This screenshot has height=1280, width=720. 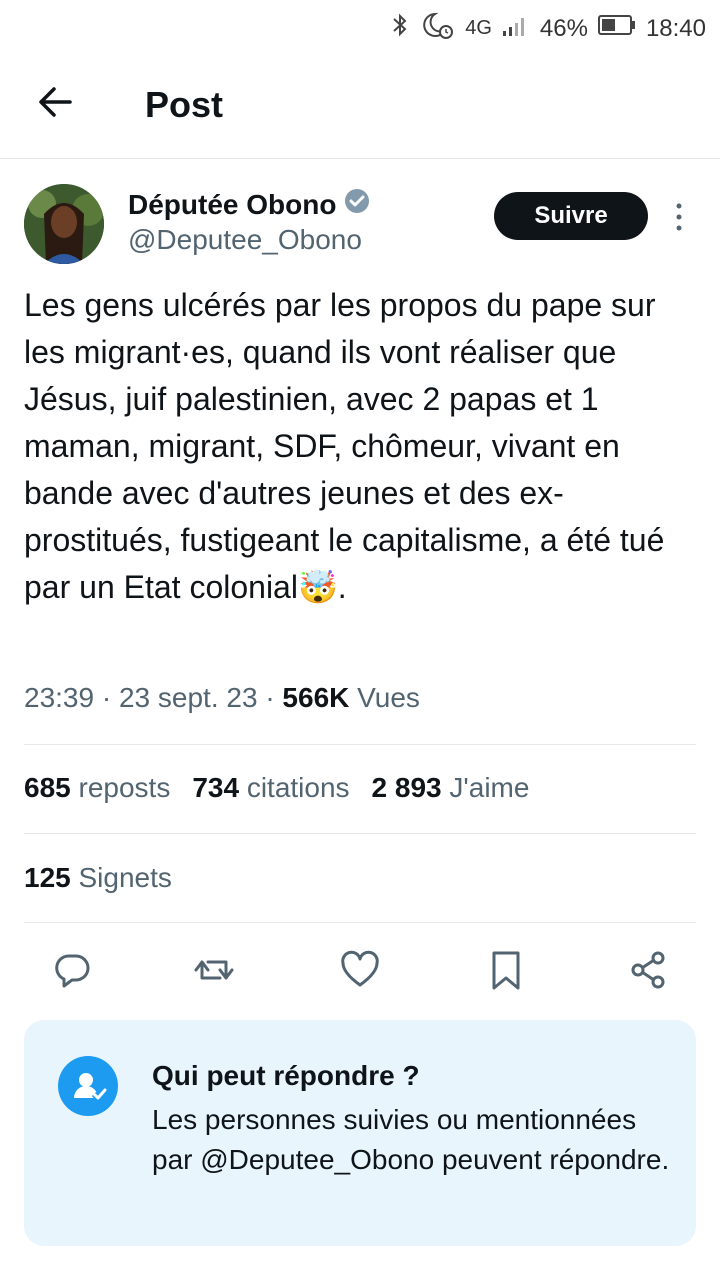 I want to click on avatar, so click(x=64, y=224).